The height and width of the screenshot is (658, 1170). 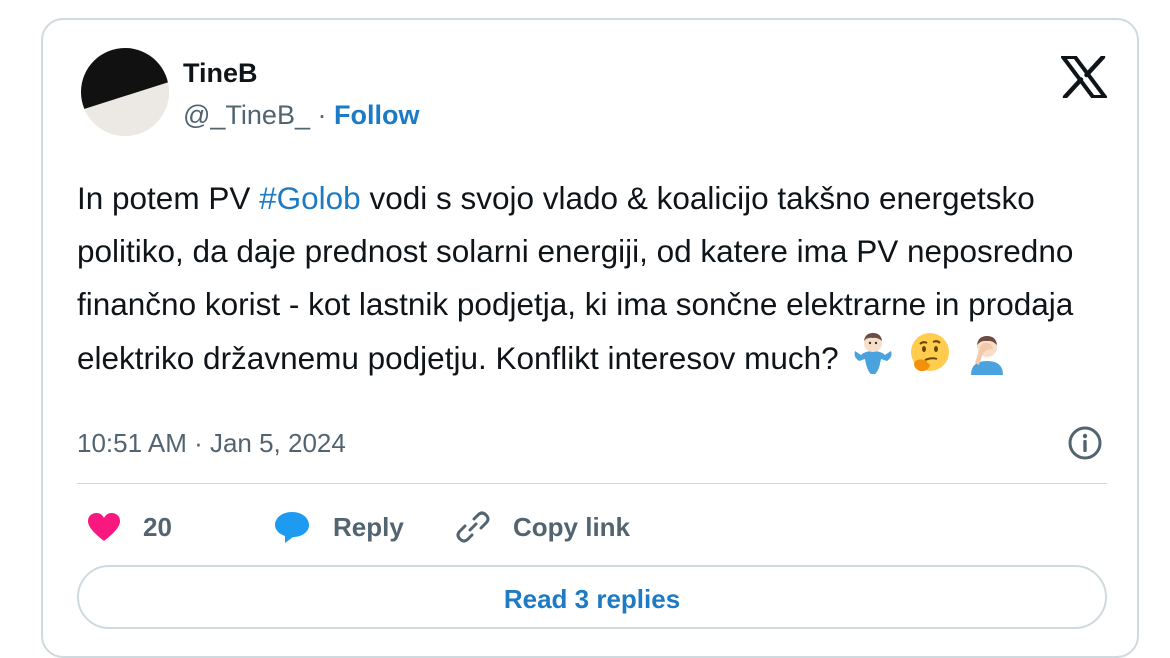 What do you see at coordinates (376, 115) in the screenshot?
I see `follow-button: Follow` at bounding box center [376, 115].